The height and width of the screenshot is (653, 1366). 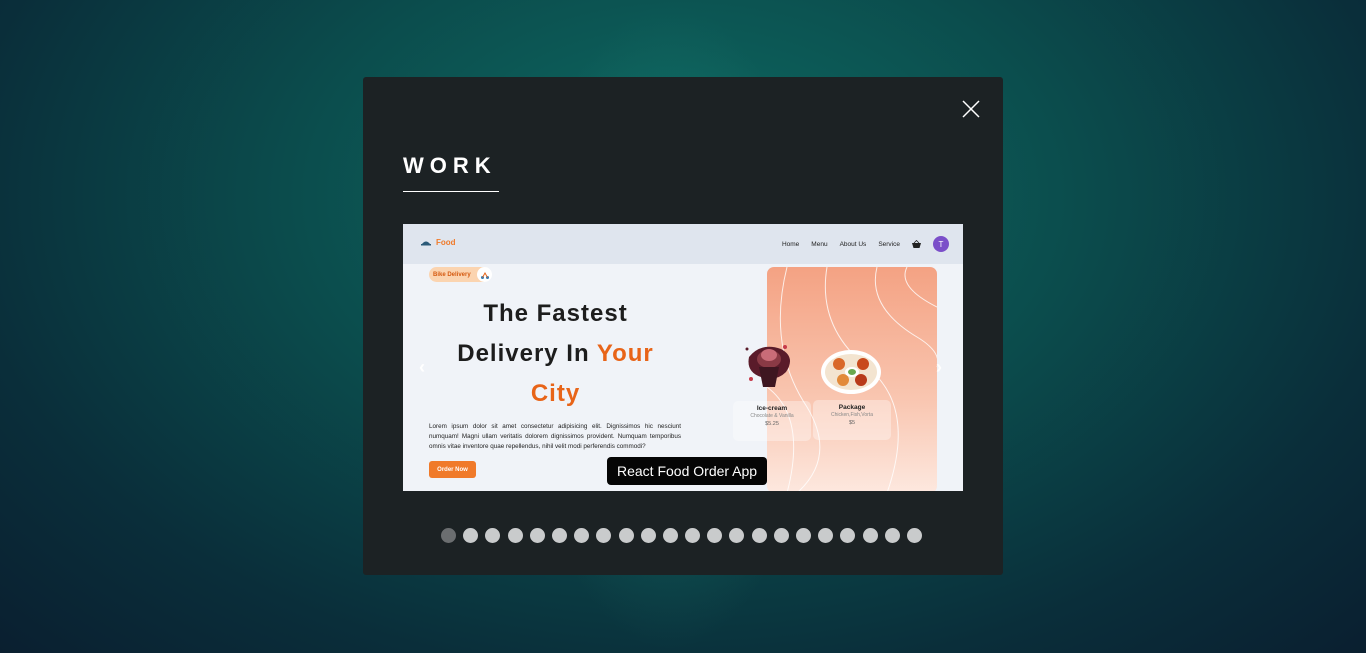 I want to click on order-now-button: Order Now, so click(x=452, y=469).